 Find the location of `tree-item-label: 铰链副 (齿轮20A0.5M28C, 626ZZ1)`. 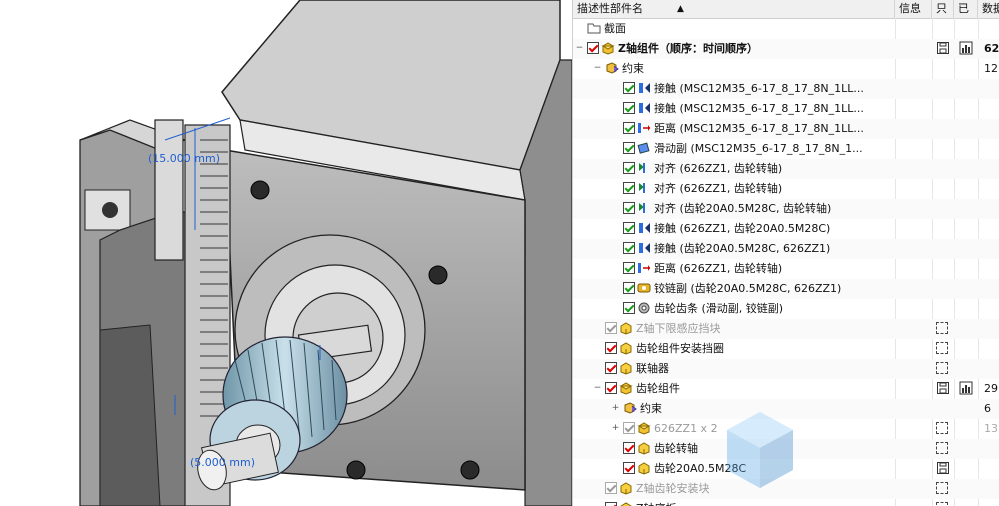

tree-item-label: 铰链副 (齿轮20A0.5M28C, 626ZZ1) is located at coordinates (747, 289).